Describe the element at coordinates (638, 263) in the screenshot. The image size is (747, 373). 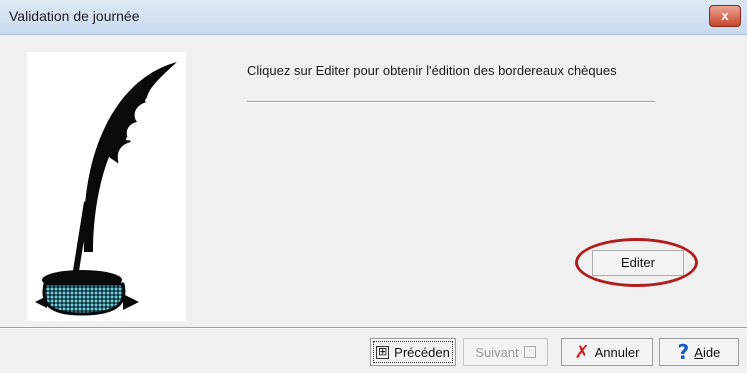
I see `edit-button: Editer` at that location.